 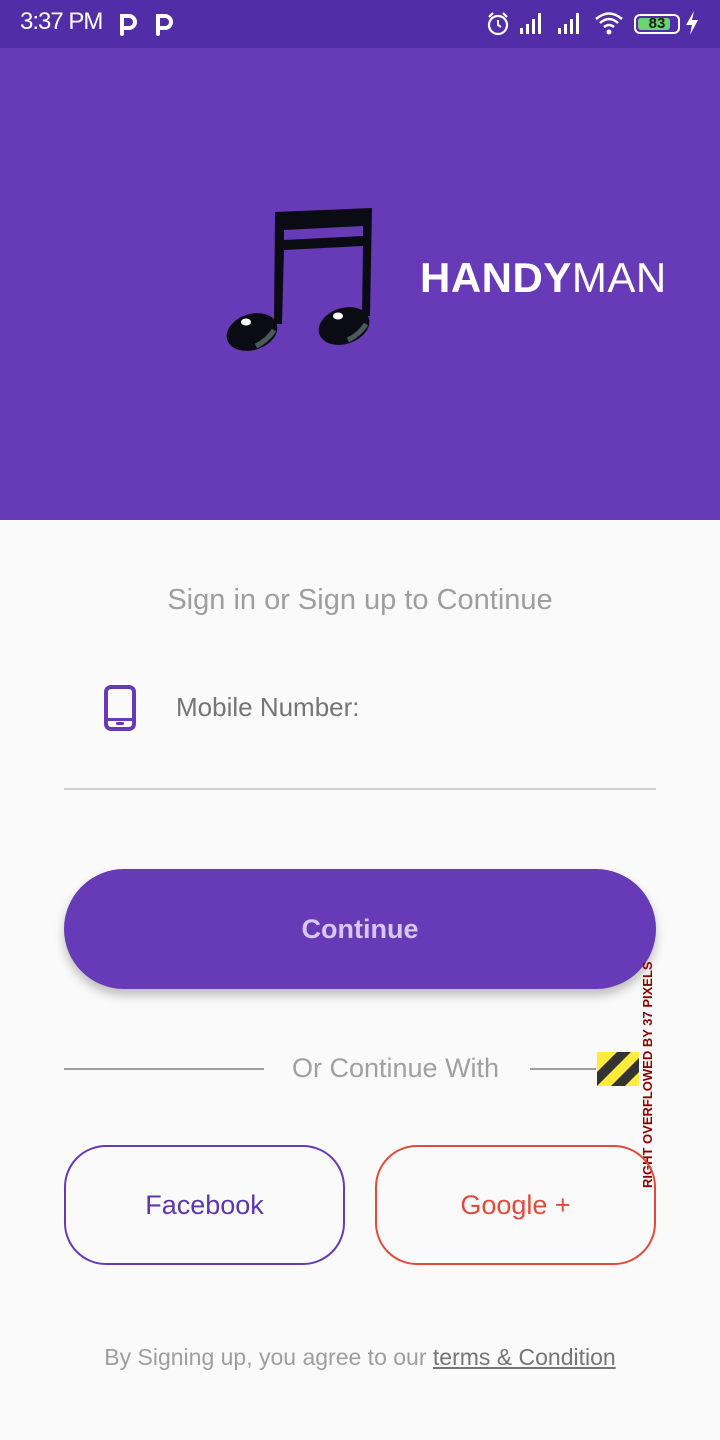 What do you see at coordinates (360, 789) in the screenshot?
I see `mobile-field-underline` at bounding box center [360, 789].